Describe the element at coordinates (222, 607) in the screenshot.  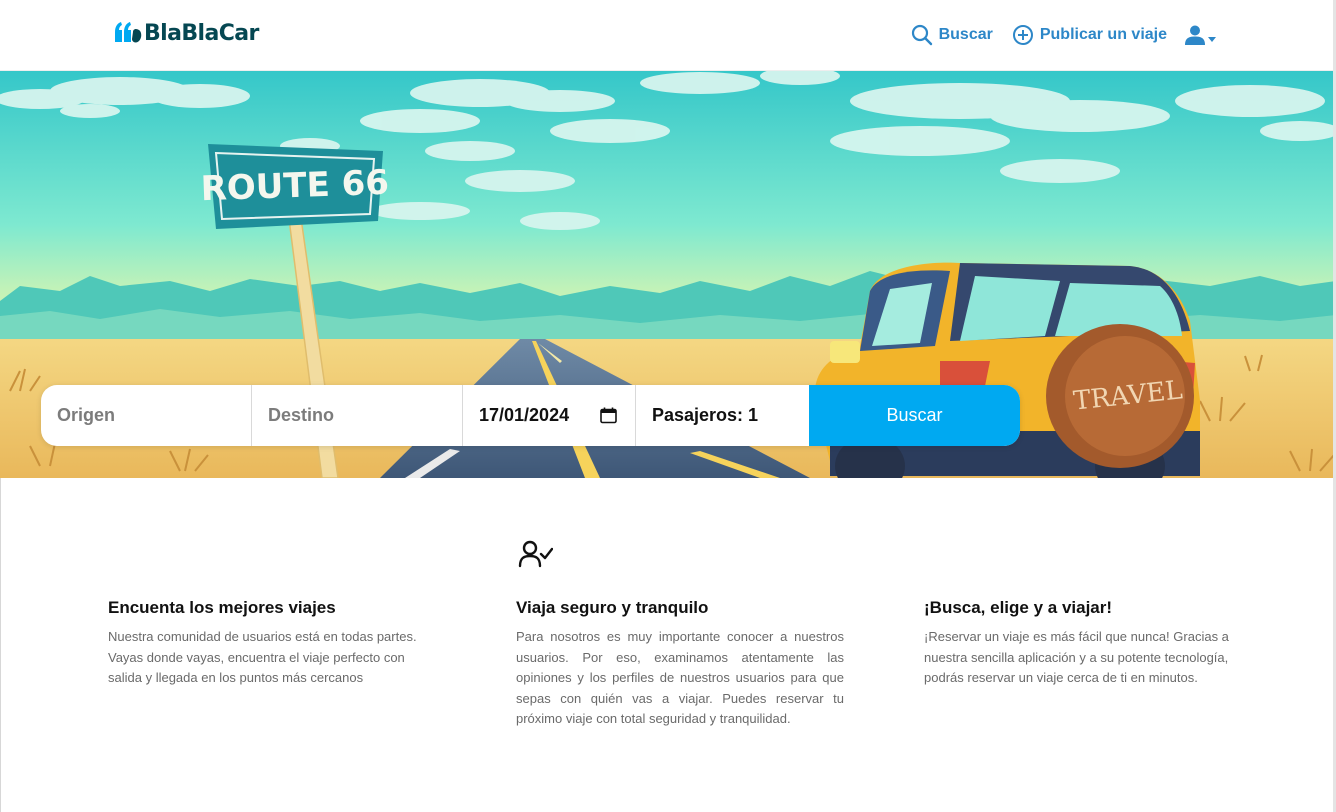
I see `feature-title: Encuenta los mejores viajes` at that location.